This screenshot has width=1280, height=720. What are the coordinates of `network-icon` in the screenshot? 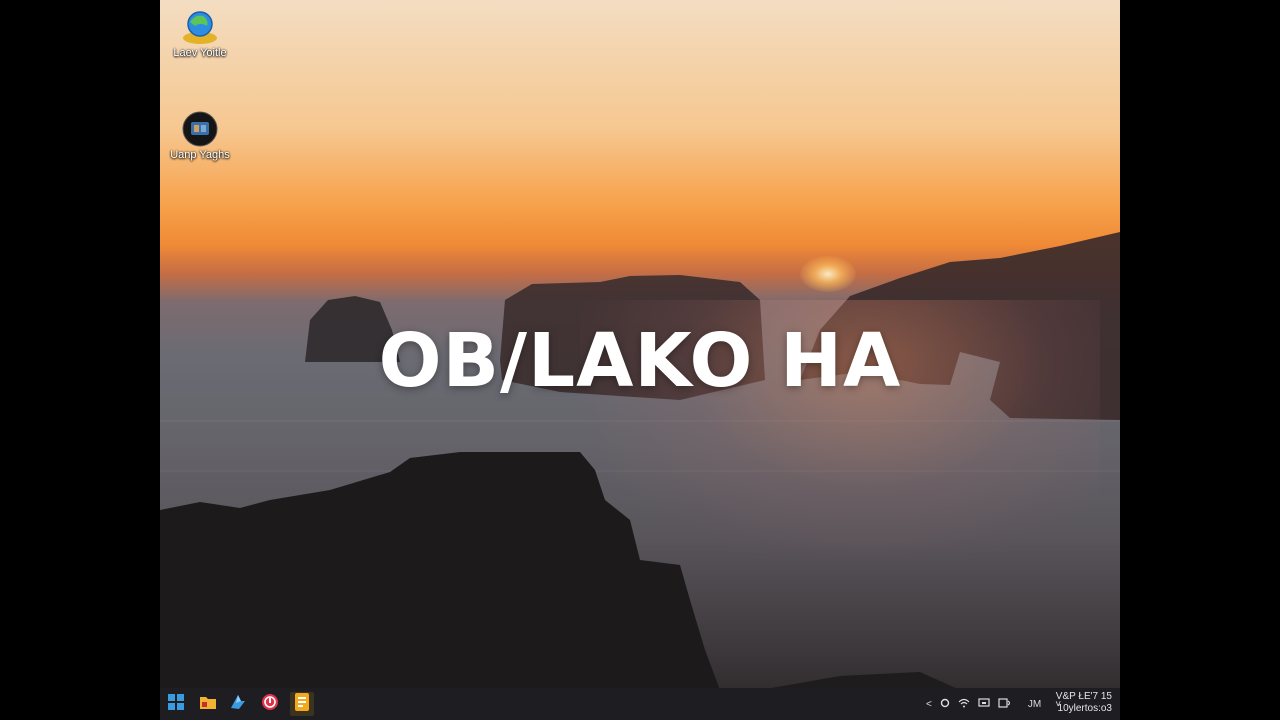 It's located at (964, 704).